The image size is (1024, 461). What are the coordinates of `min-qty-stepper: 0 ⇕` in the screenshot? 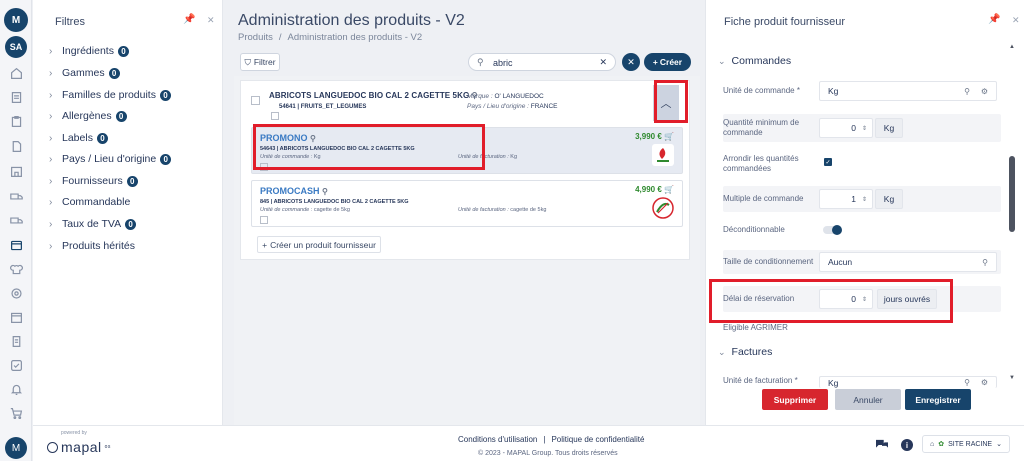 It's located at (846, 128).